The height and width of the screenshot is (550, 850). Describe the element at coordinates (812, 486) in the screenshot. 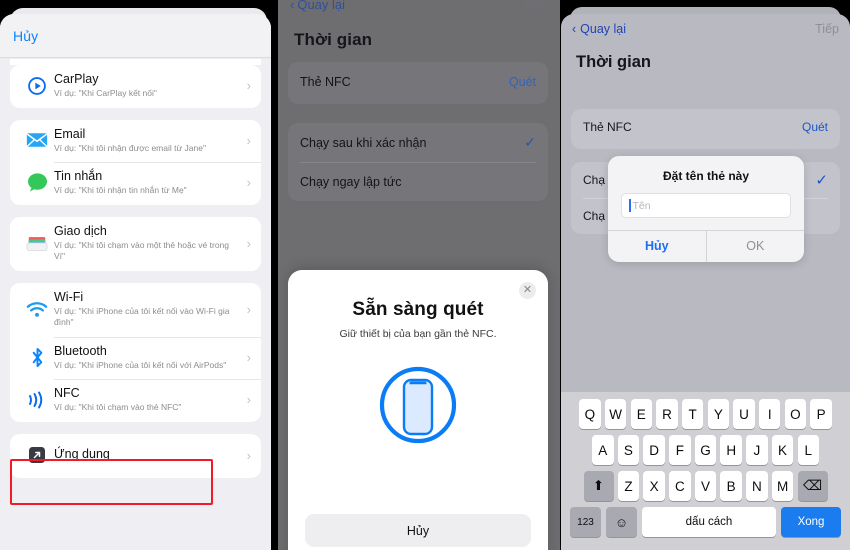

I see `backspace-key-icon: ⌫` at that location.